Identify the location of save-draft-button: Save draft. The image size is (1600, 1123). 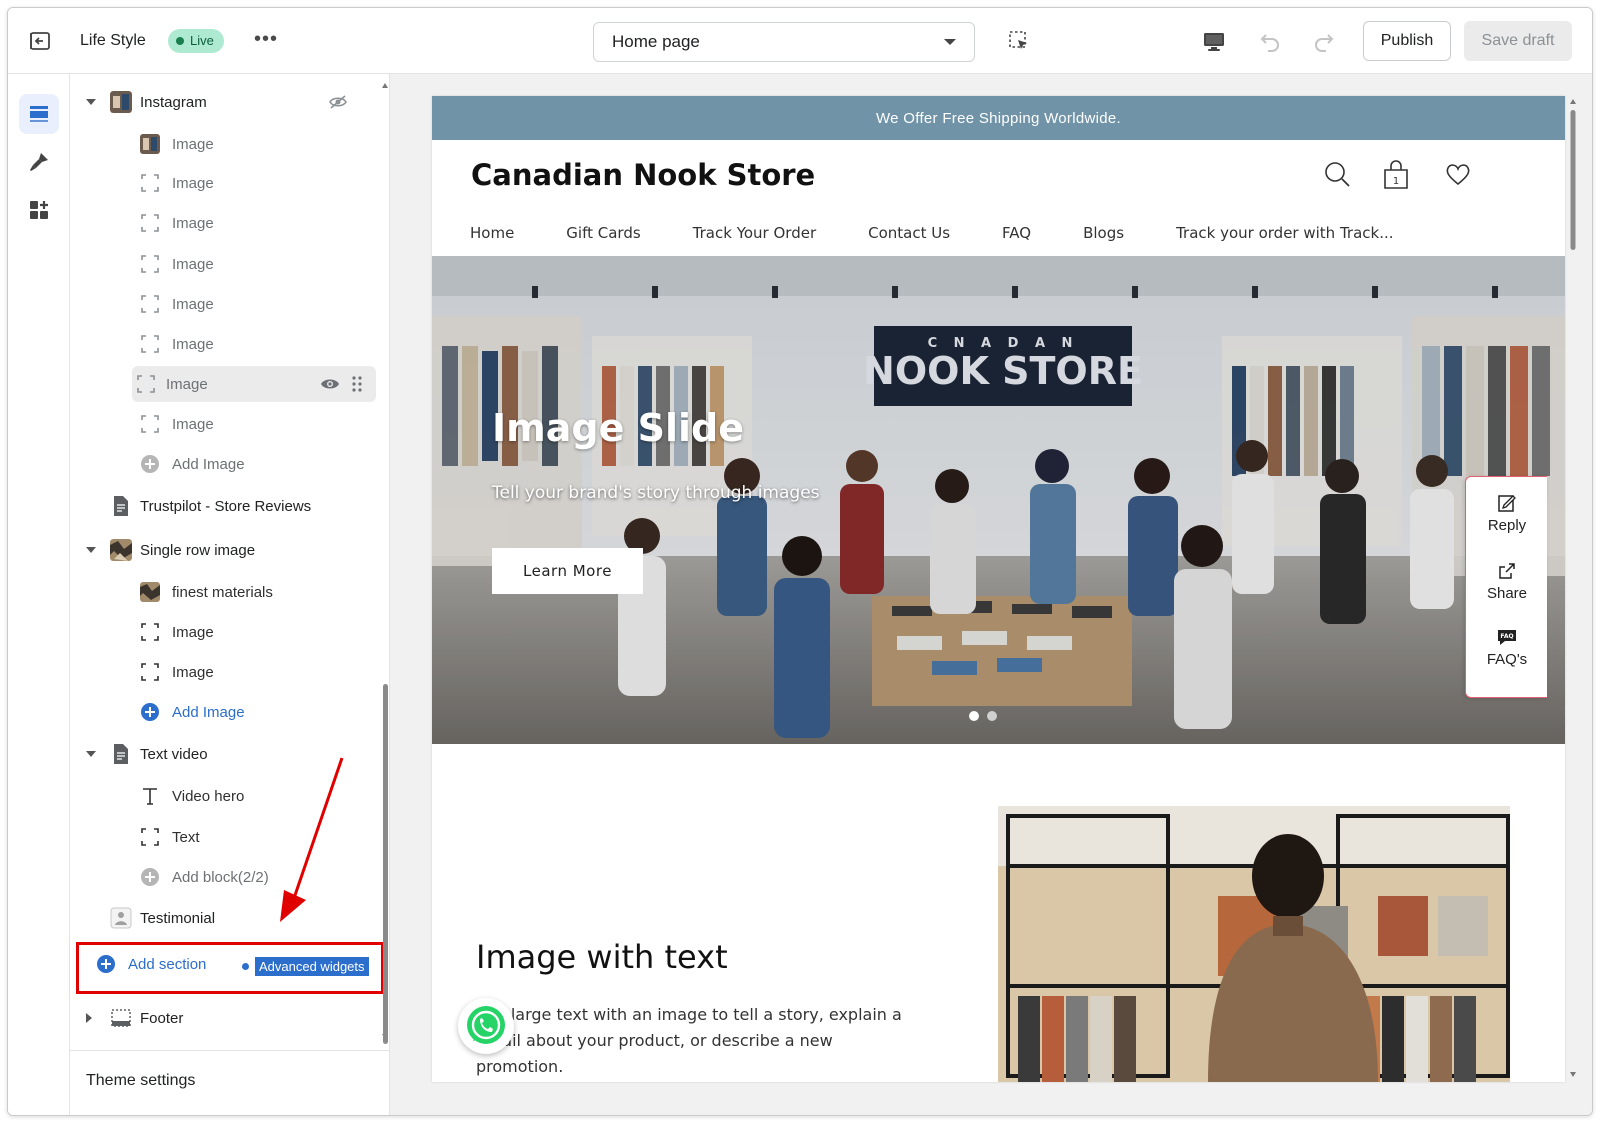
(1518, 41).